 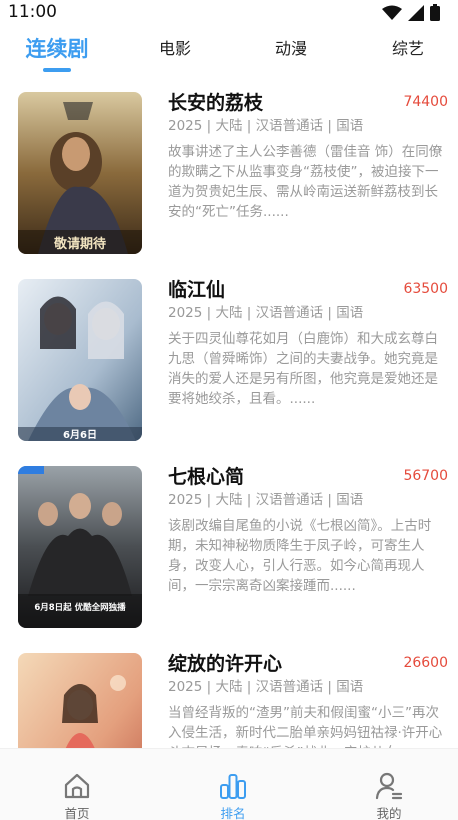 What do you see at coordinates (425, 289) in the screenshot?
I see `drama-score: 63500` at bounding box center [425, 289].